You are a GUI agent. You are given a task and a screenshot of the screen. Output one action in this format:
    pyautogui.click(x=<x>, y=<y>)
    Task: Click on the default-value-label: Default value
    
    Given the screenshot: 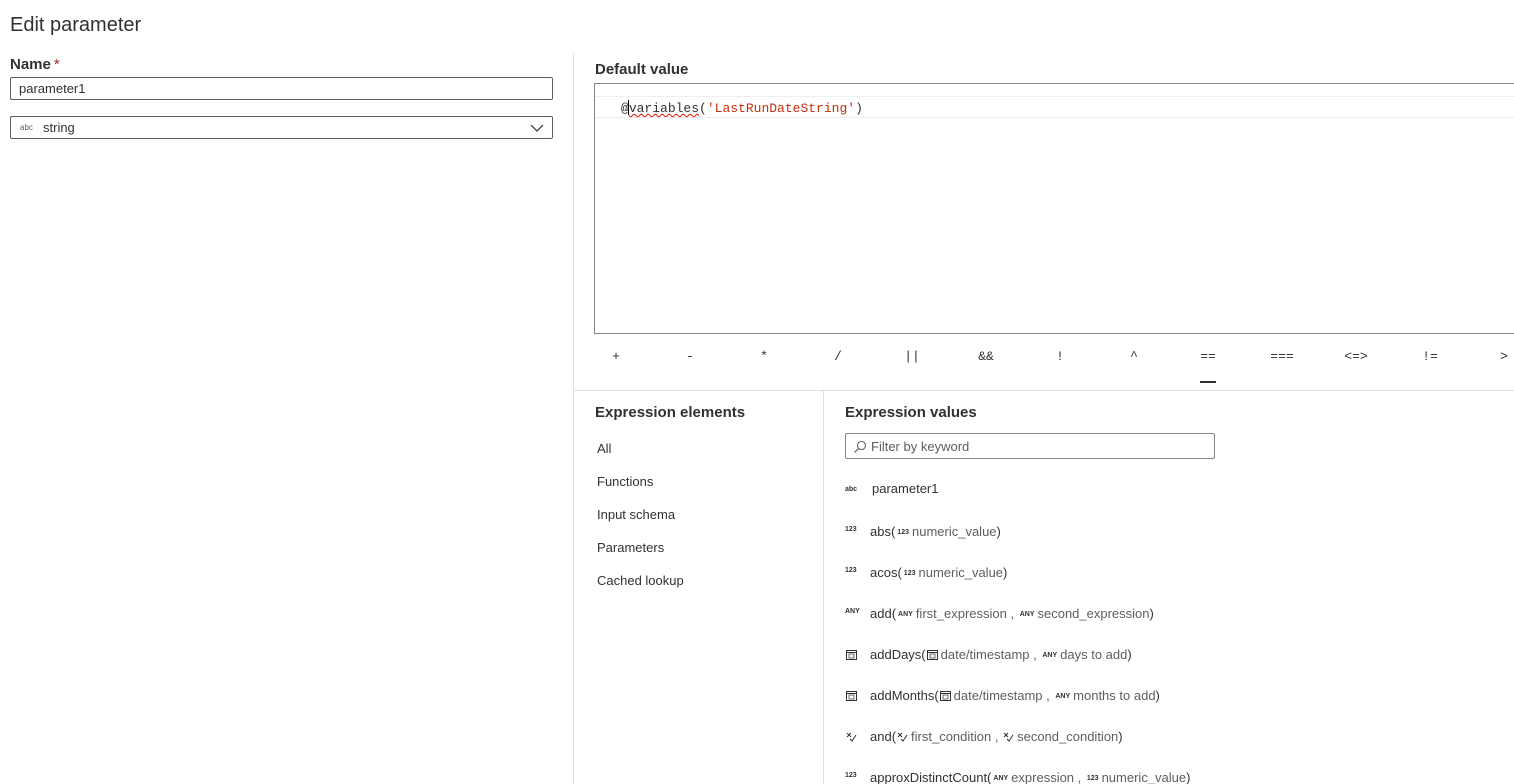 What is the action you would take?
    pyautogui.click(x=642, y=69)
    